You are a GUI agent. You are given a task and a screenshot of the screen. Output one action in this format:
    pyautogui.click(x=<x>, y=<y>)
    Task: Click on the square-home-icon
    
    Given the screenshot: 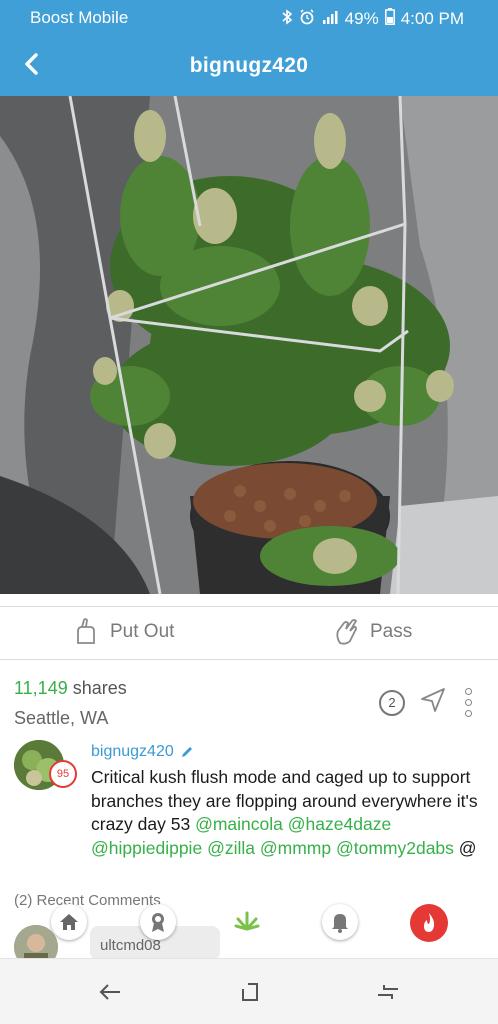 What is the action you would take?
    pyautogui.click(x=250, y=992)
    